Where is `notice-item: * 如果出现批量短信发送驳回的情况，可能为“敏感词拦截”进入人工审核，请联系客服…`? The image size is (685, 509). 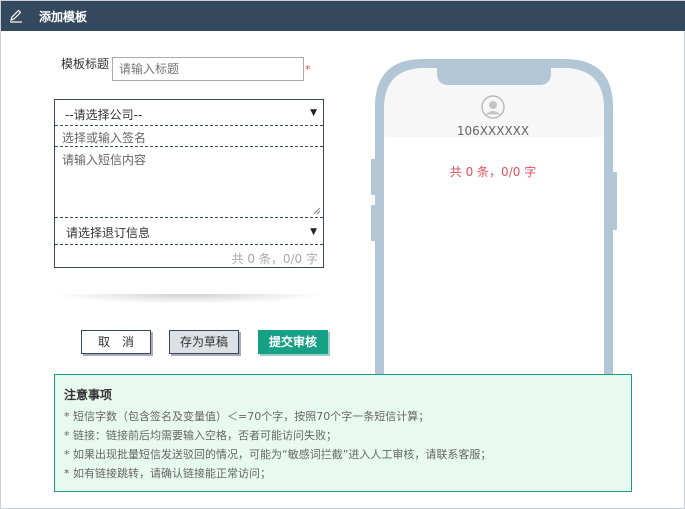 notice-item: * 如果出现批量短信发送驳回的情况，可能为“敏感词拦截”进入人工审核，请联系客服… is located at coordinates (278, 454).